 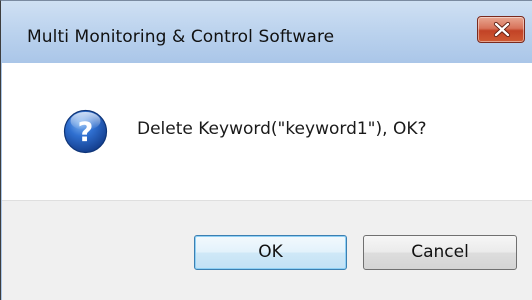 What do you see at coordinates (282, 129) in the screenshot?
I see `dialog-message: Delete Keyword("keyword1"), OK?` at bounding box center [282, 129].